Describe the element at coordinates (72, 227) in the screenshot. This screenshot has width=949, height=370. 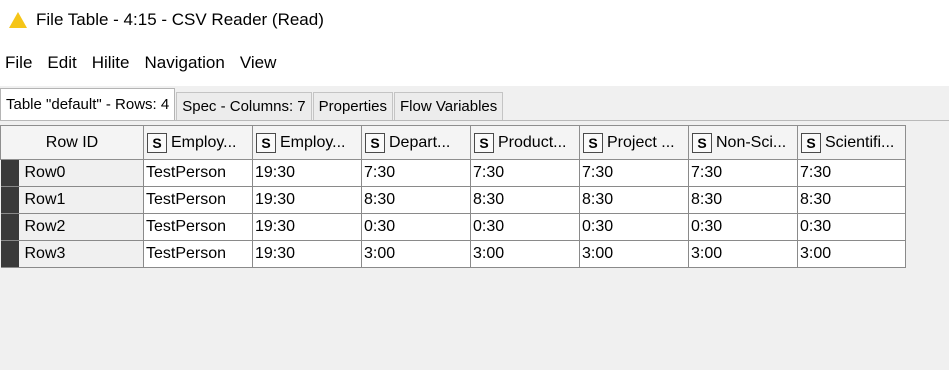
I see `row-id-cell: Row2` at that location.